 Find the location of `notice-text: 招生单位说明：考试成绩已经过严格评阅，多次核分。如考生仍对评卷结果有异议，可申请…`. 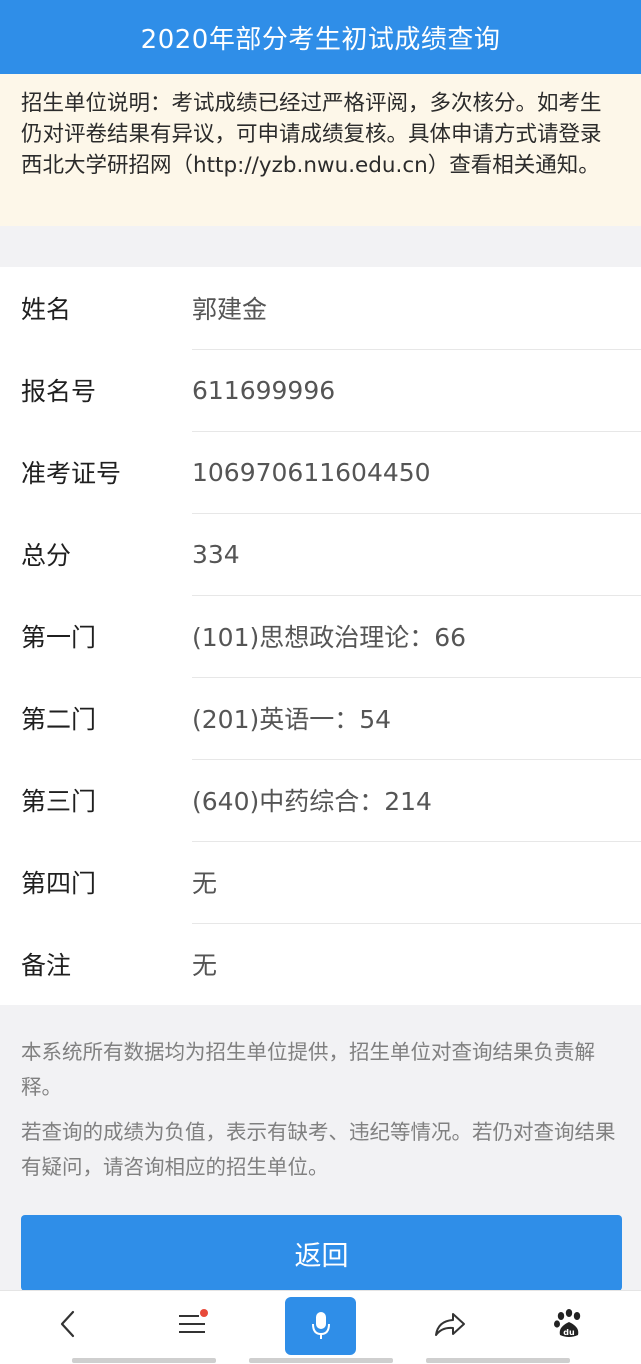

notice-text: 招生单位说明：考试成绩已经过严格评阅，多次核分。如考生仍对评卷结果有异议，可申请… is located at coordinates (311, 134).